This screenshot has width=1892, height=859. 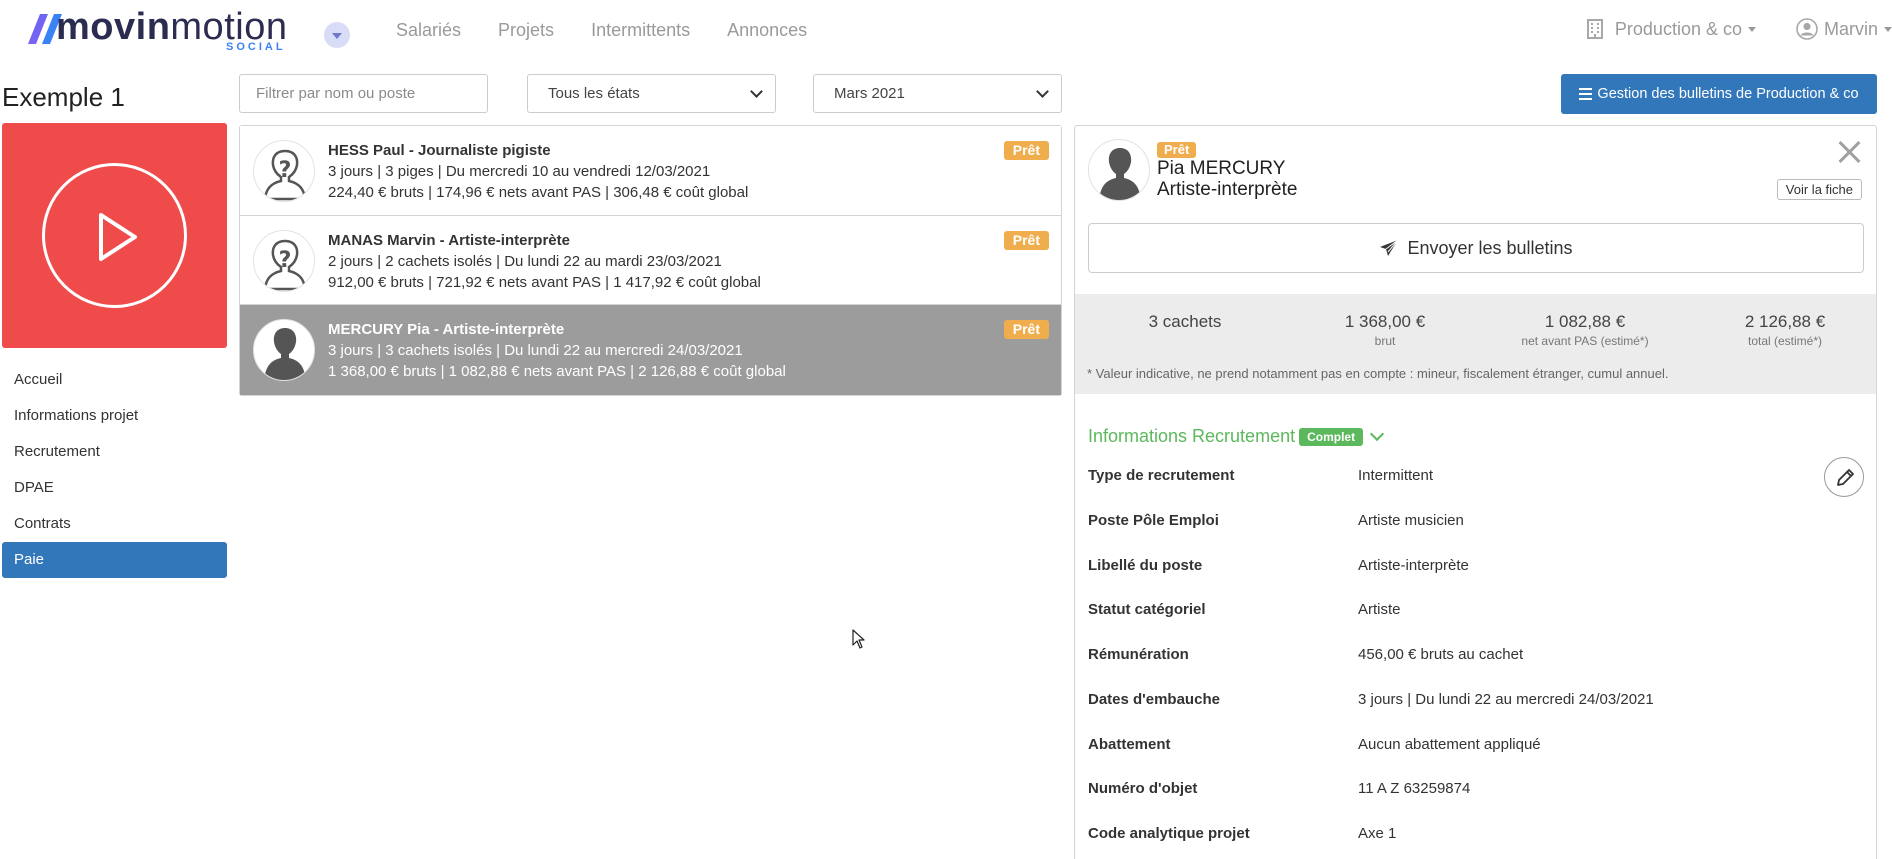 What do you see at coordinates (446, 329) in the screenshot?
I see `employee-name: MERCURY Pia - Artiste-interprète` at bounding box center [446, 329].